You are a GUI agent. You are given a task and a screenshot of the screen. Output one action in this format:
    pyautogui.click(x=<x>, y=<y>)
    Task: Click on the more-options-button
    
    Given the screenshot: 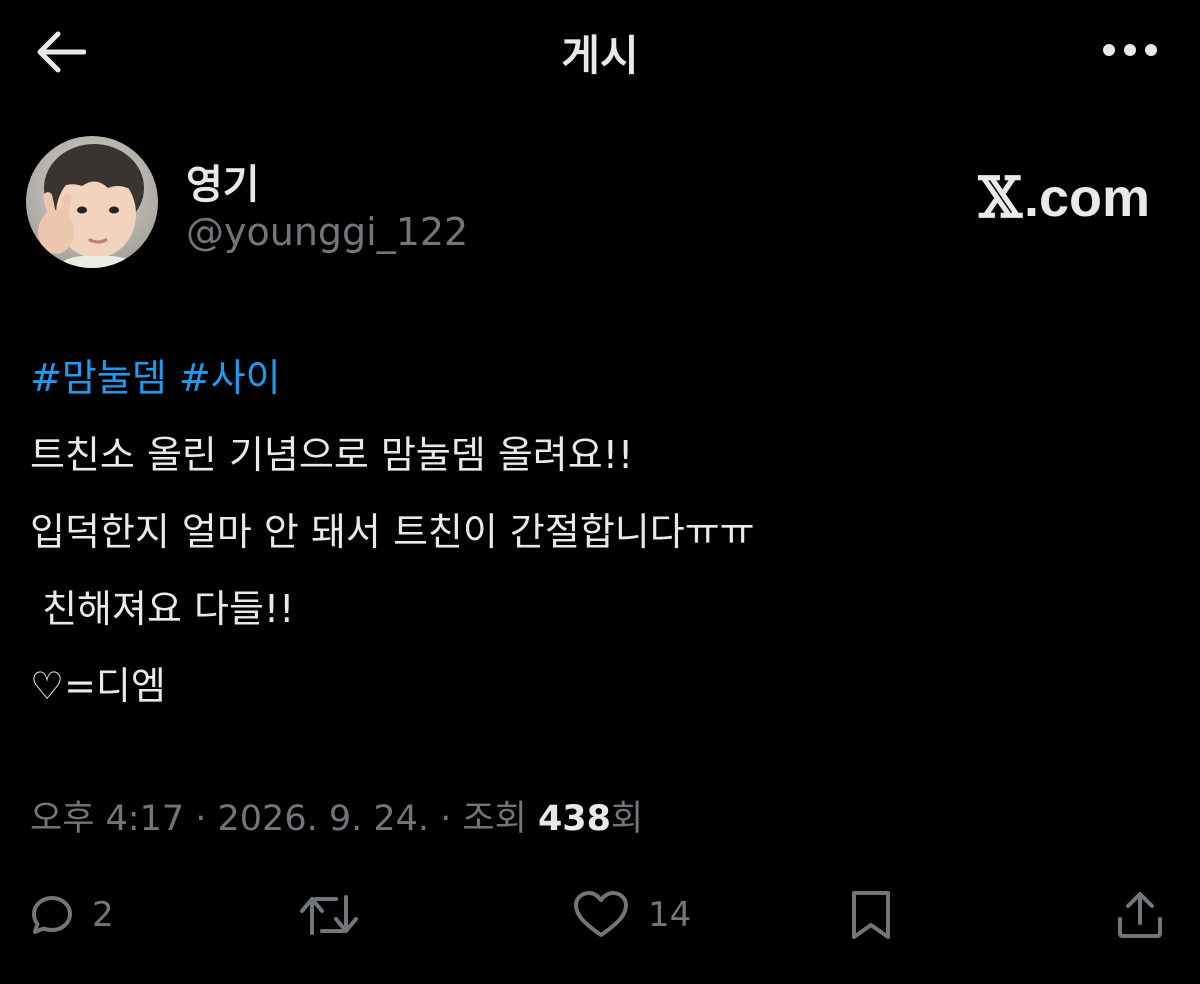 What is the action you would take?
    pyautogui.click(x=1130, y=50)
    